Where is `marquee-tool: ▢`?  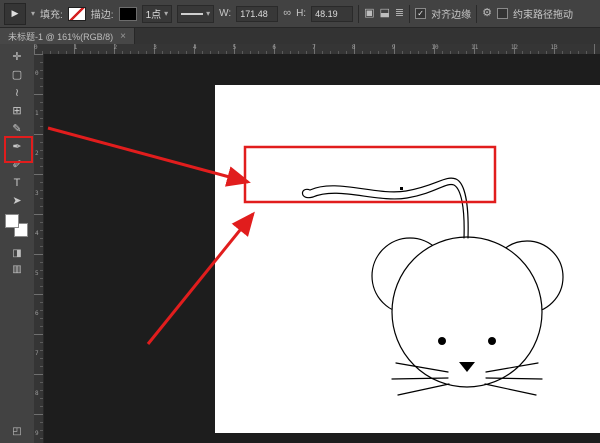 marquee-tool: ▢ is located at coordinates (17, 75).